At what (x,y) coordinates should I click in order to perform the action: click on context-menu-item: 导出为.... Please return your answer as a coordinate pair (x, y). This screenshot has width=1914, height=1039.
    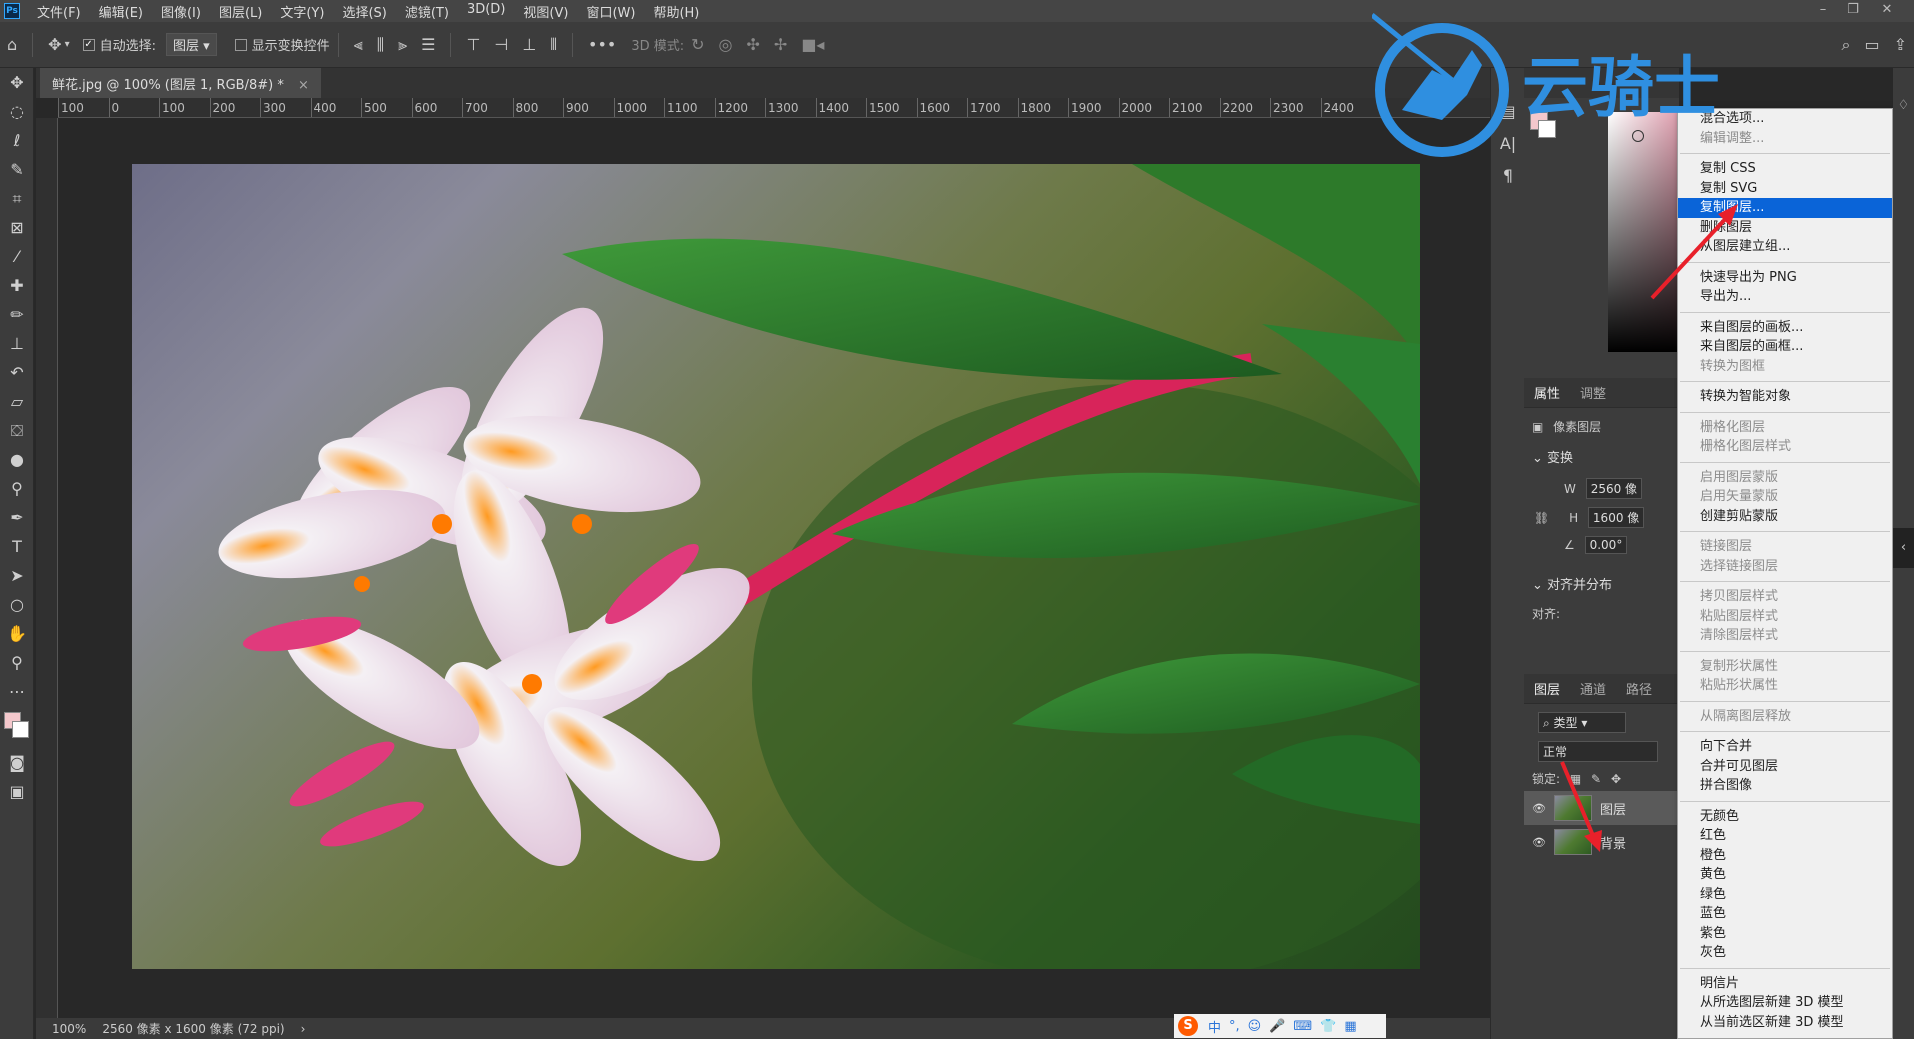
    Looking at the image, I should click on (1785, 297).